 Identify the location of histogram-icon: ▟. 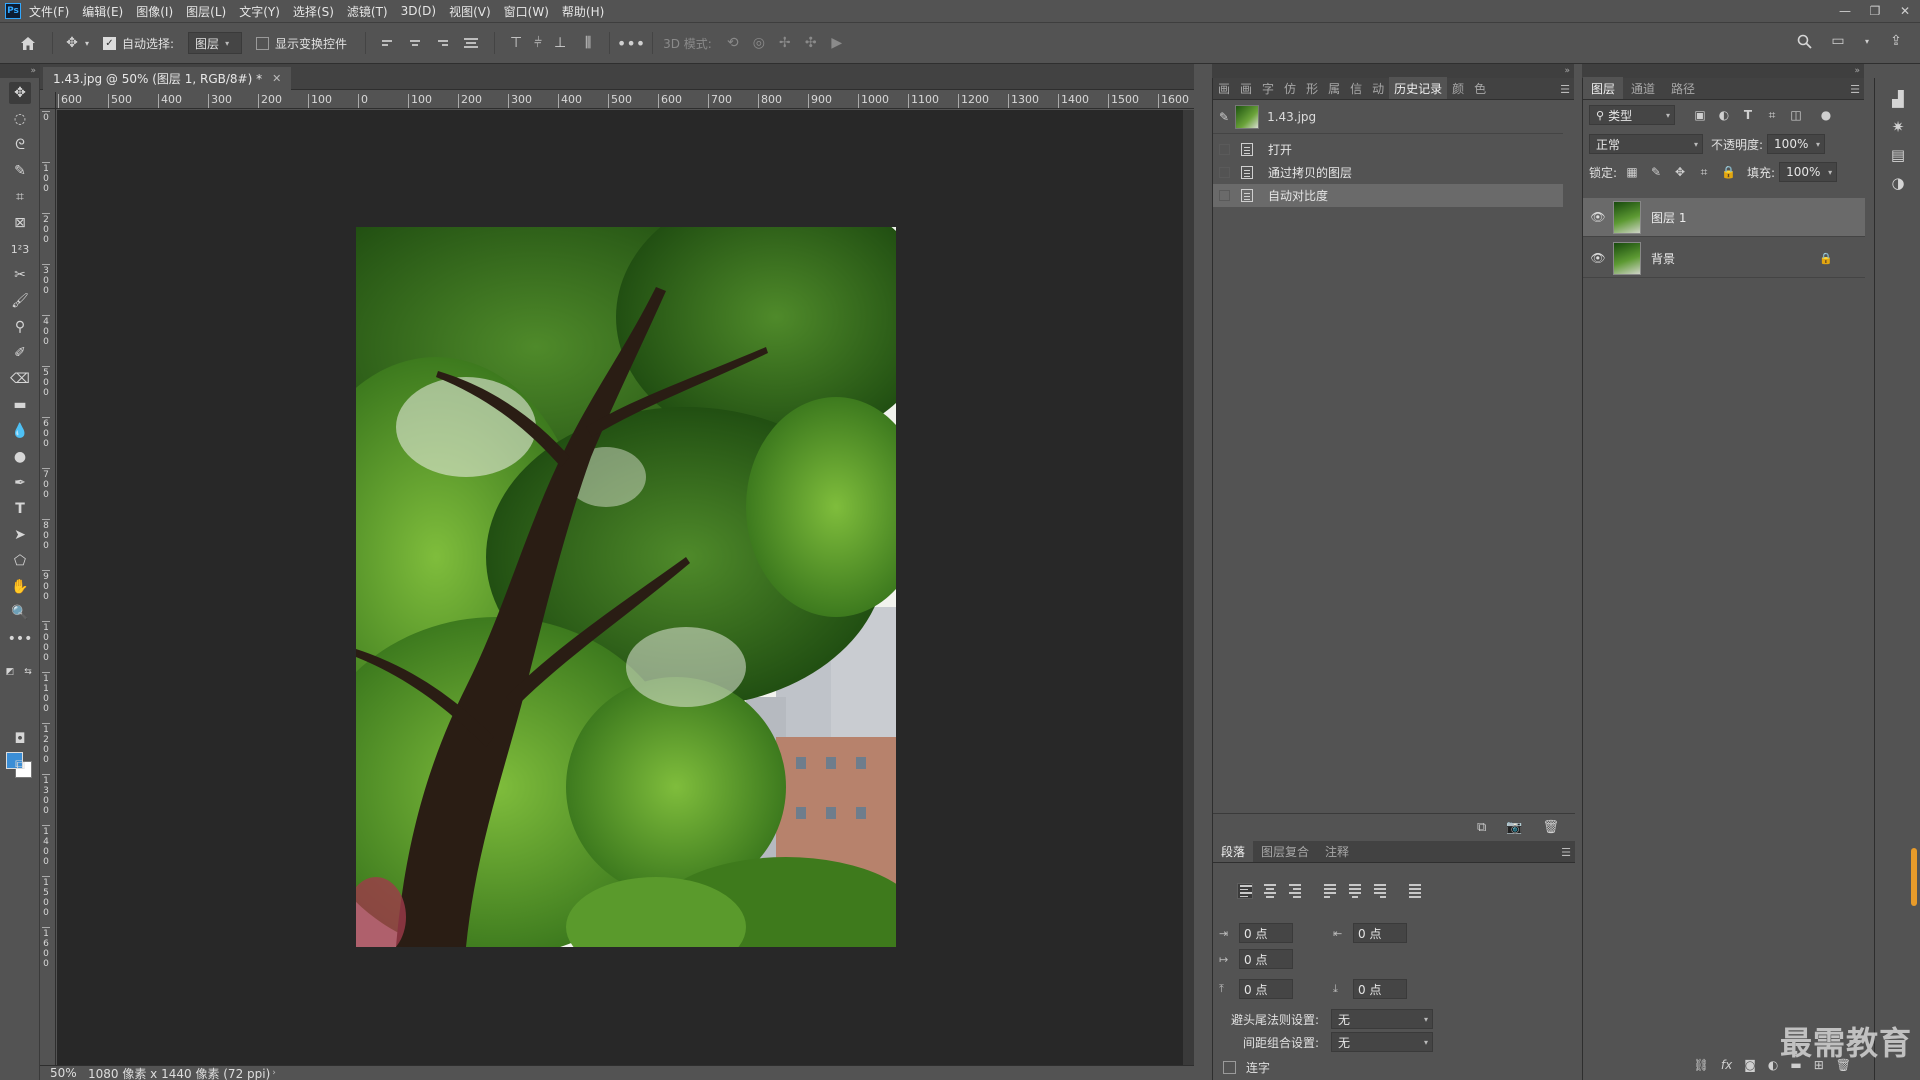
(1898, 99).